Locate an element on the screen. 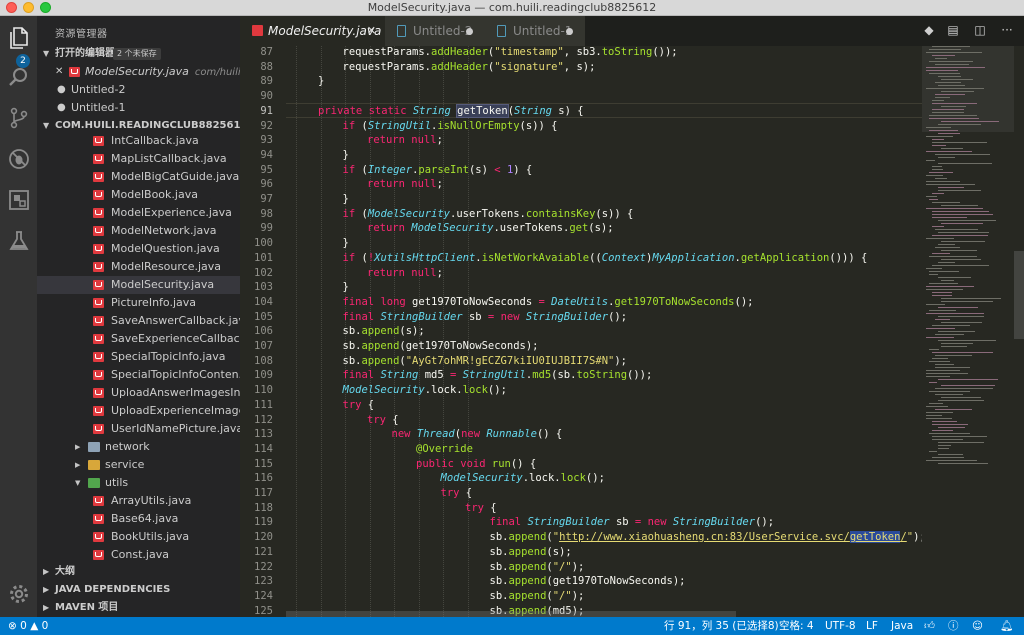 This screenshot has height=635, width=1024. end-of-line: LF is located at coordinates (872, 626).